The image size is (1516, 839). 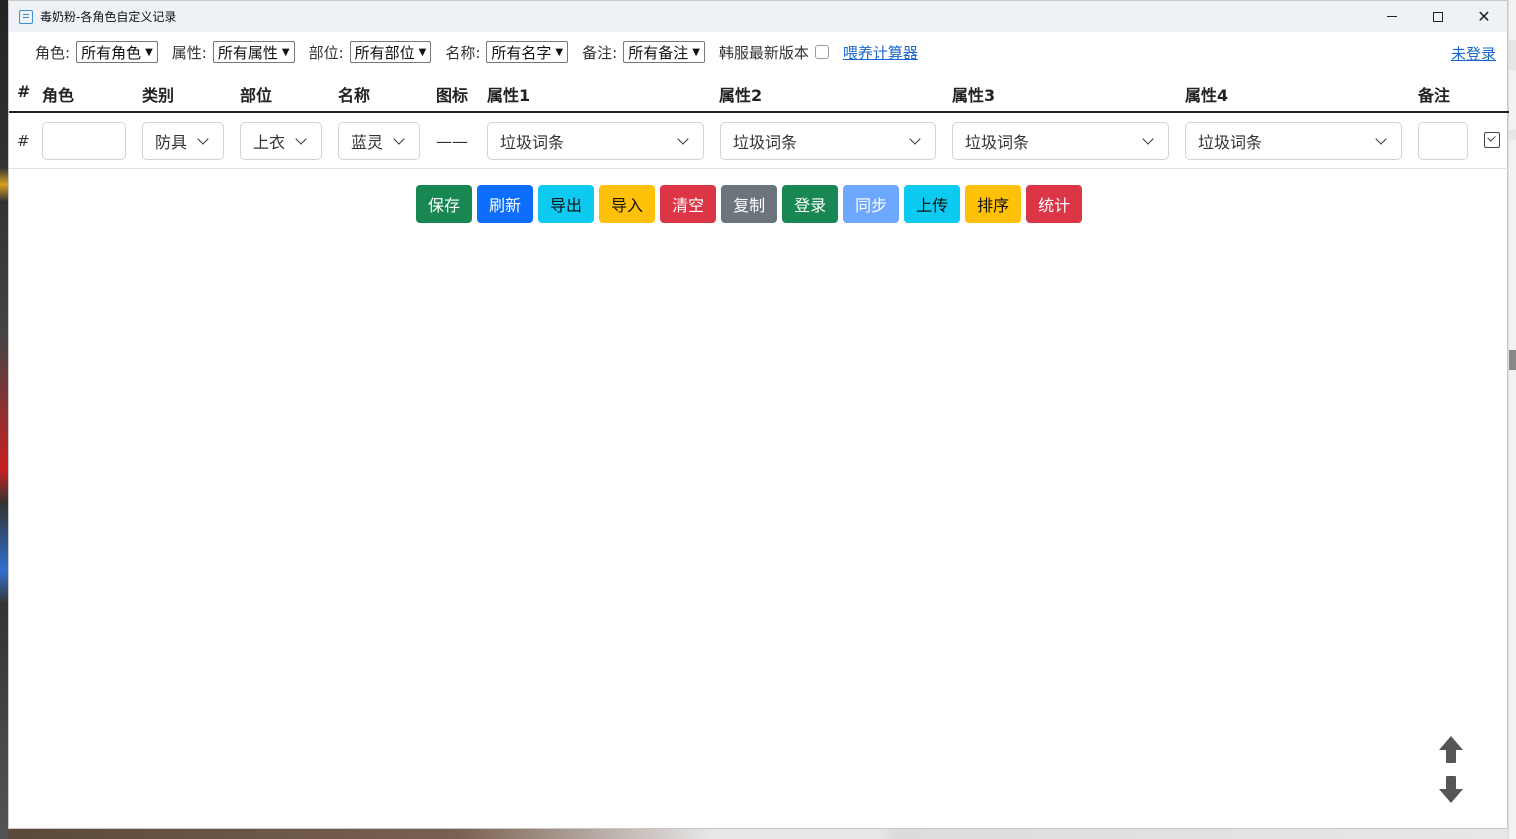 What do you see at coordinates (354, 95) in the screenshot?
I see `header-name: 名称` at bounding box center [354, 95].